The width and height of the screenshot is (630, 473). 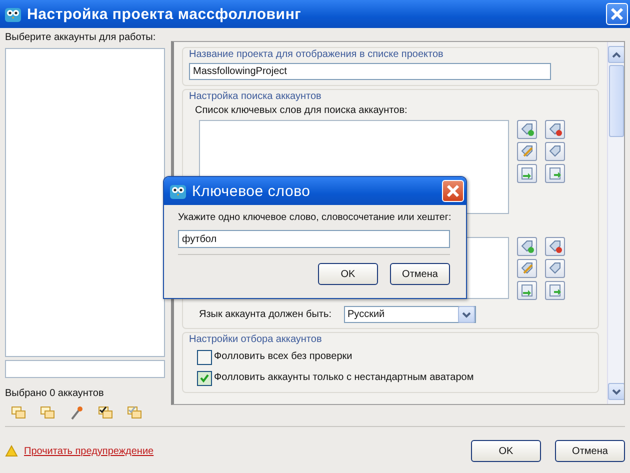 I want to click on window-icon, so click(x=47, y=413).